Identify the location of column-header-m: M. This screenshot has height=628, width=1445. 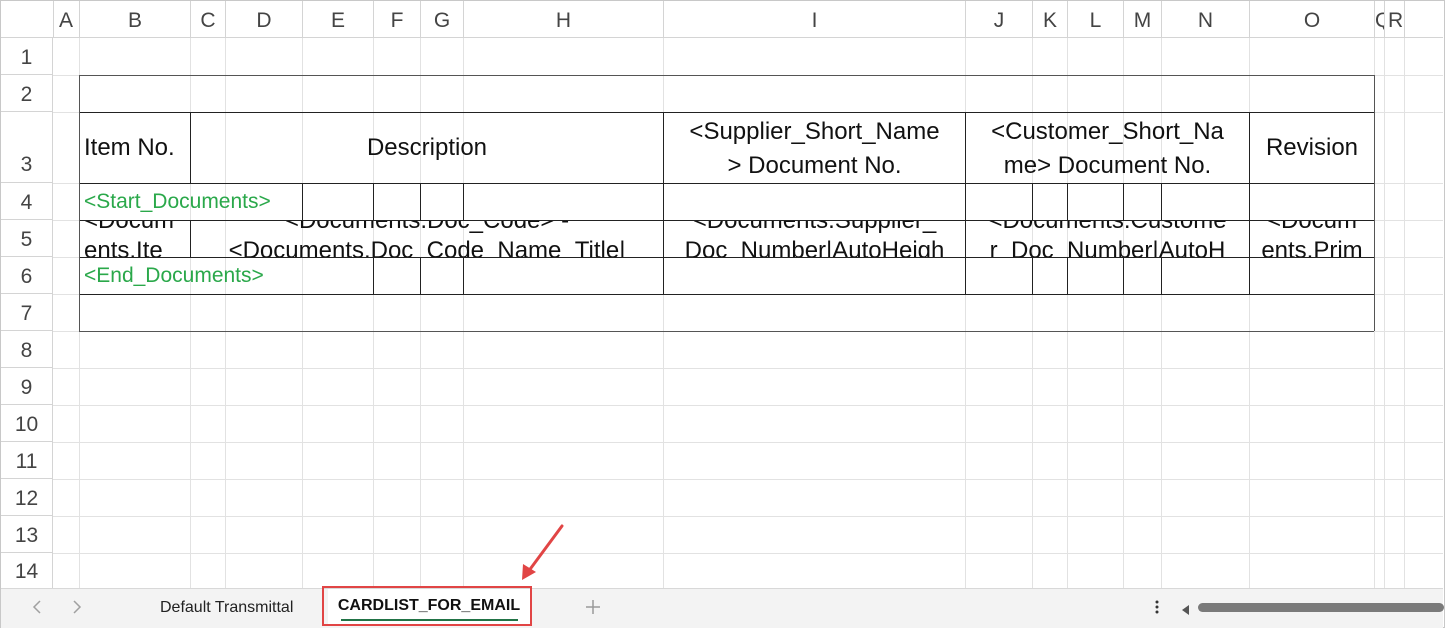
(1143, 19).